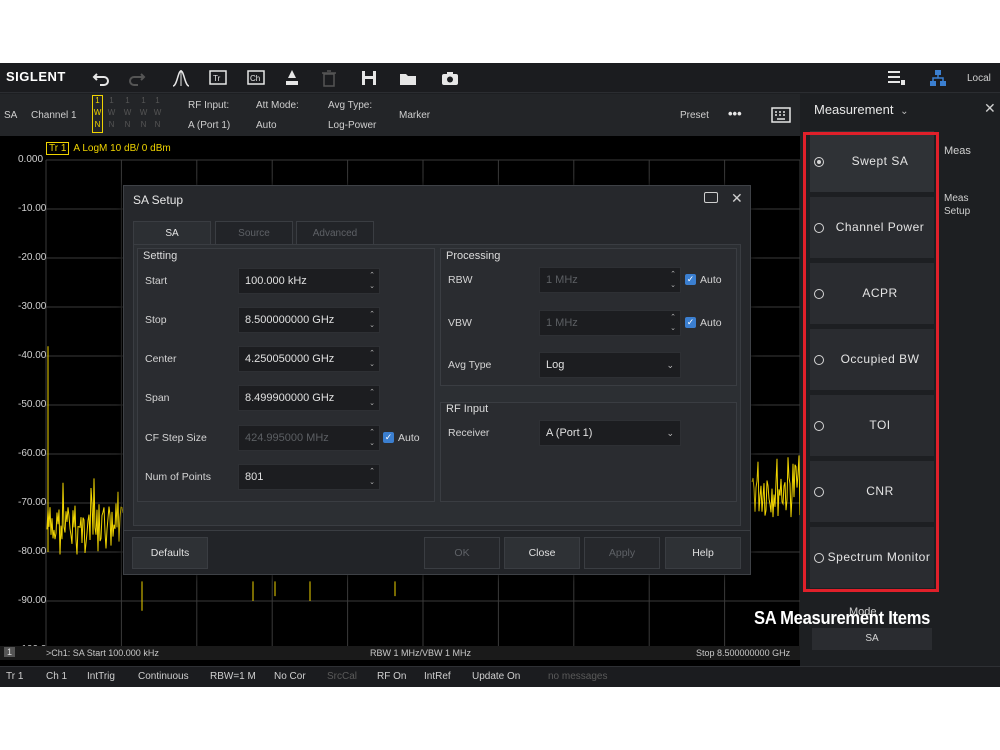 This screenshot has width=1000, height=750. What do you see at coordinates (335, 233) in the screenshot?
I see `tab-advanced: Advanced` at bounding box center [335, 233].